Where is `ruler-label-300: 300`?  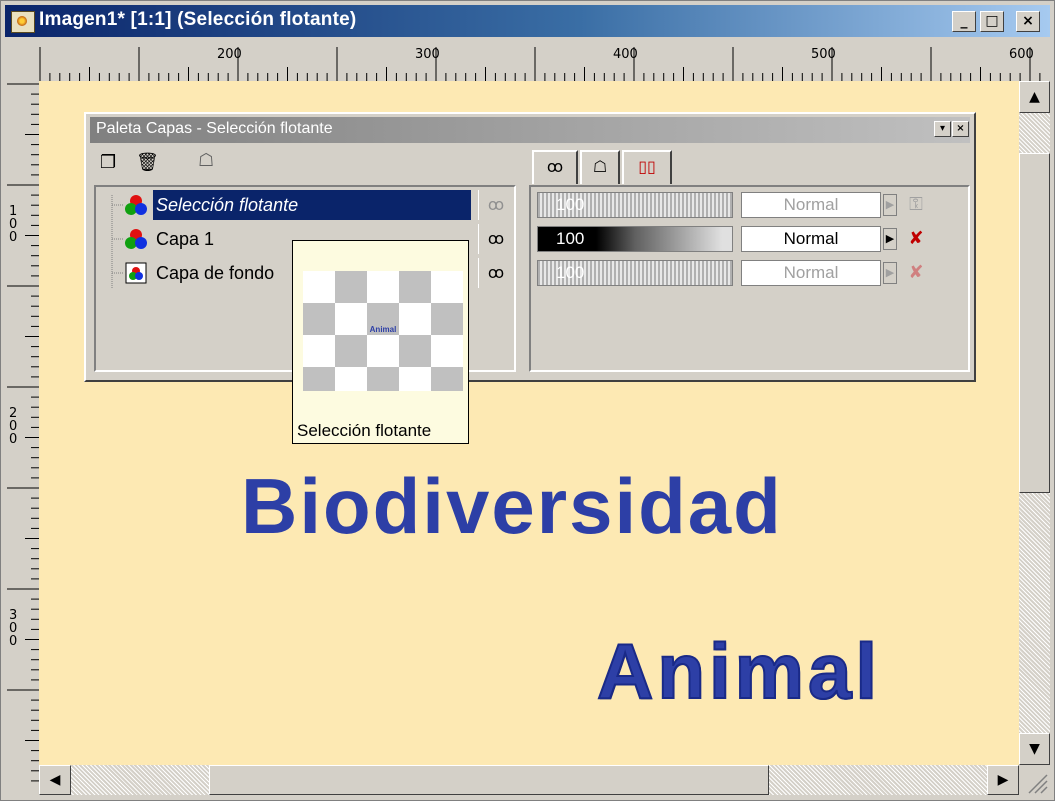
ruler-label-300: 300 is located at coordinates (427, 54).